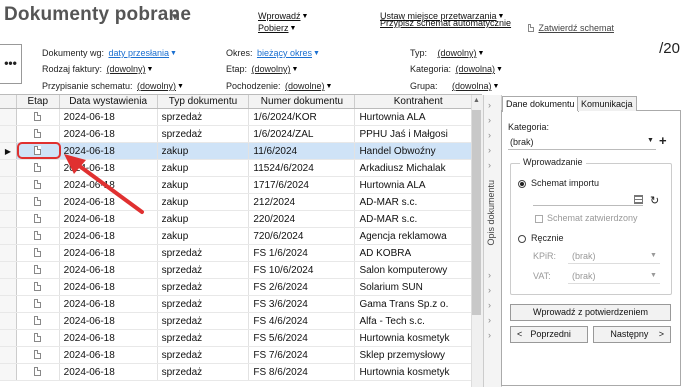 The image size is (684, 388). What do you see at coordinates (584, 256) in the screenshot?
I see `kpir-select: (brak)` at bounding box center [584, 256].